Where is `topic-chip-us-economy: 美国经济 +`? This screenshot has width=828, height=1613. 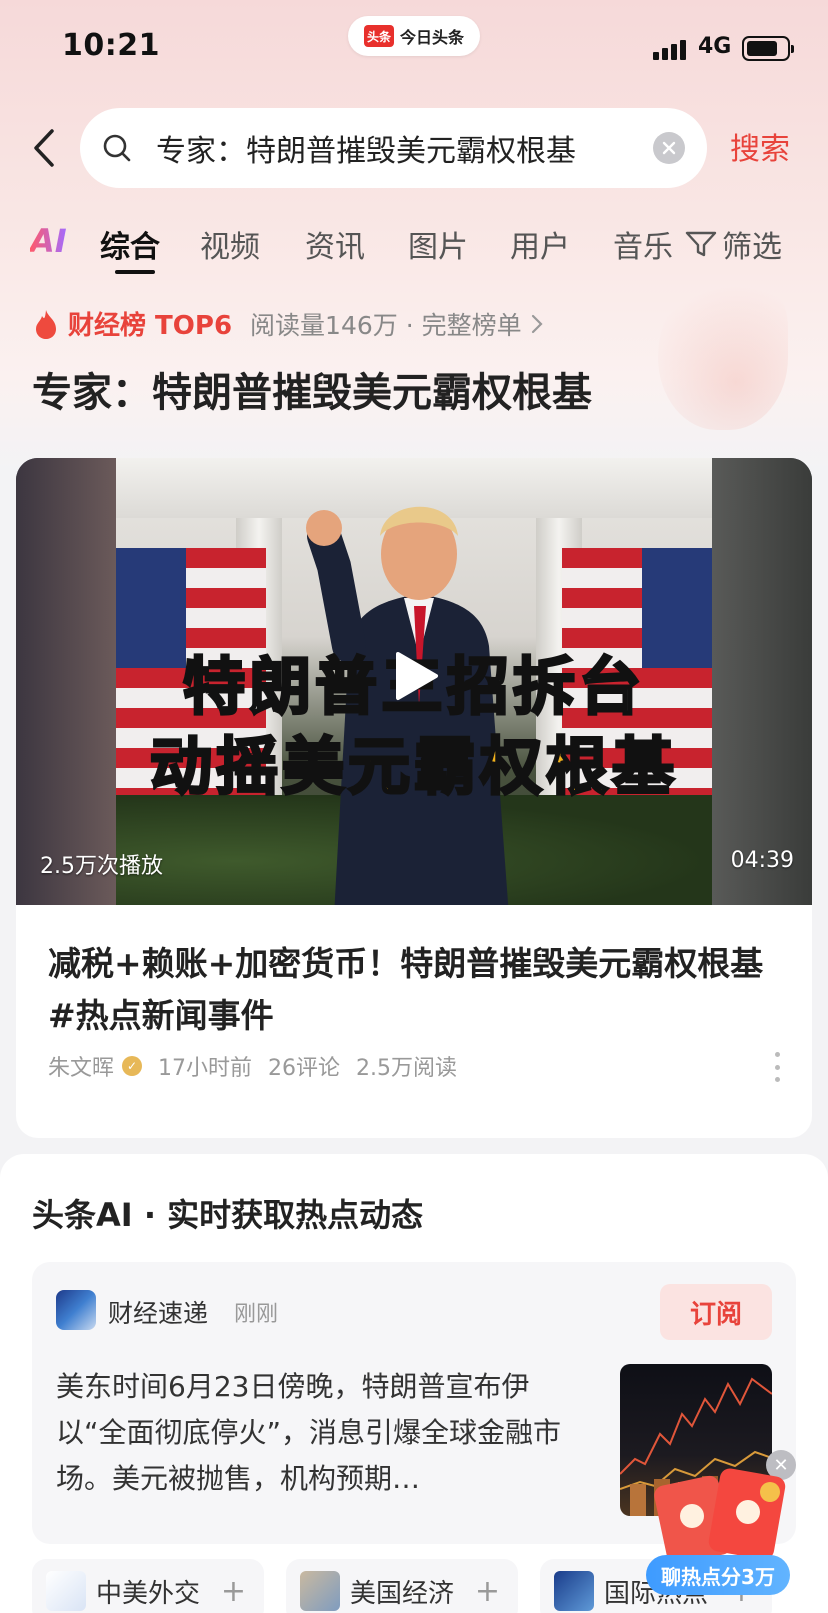 topic-chip-us-economy: 美国经济 + is located at coordinates (402, 1586).